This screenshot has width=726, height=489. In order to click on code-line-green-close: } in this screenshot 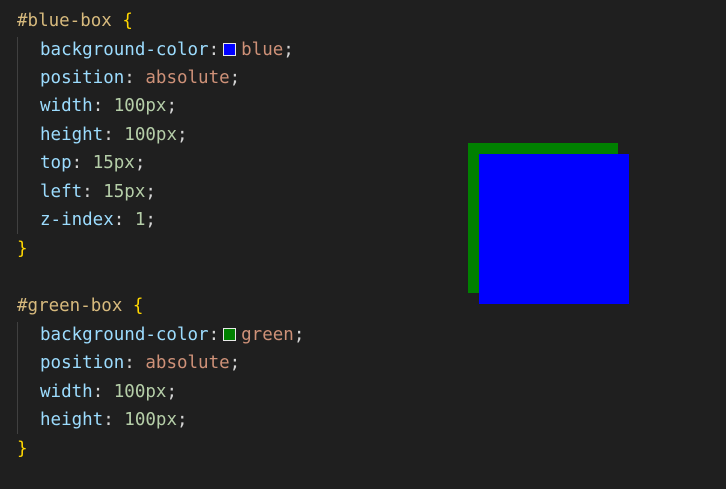, I will do `click(22, 449)`.